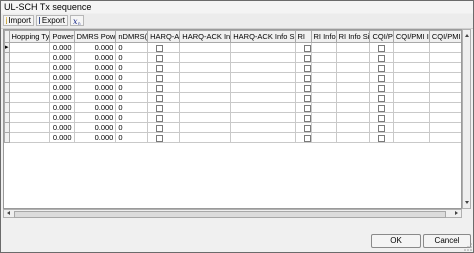  I want to click on scroll-right-icon, so click(456, 213).